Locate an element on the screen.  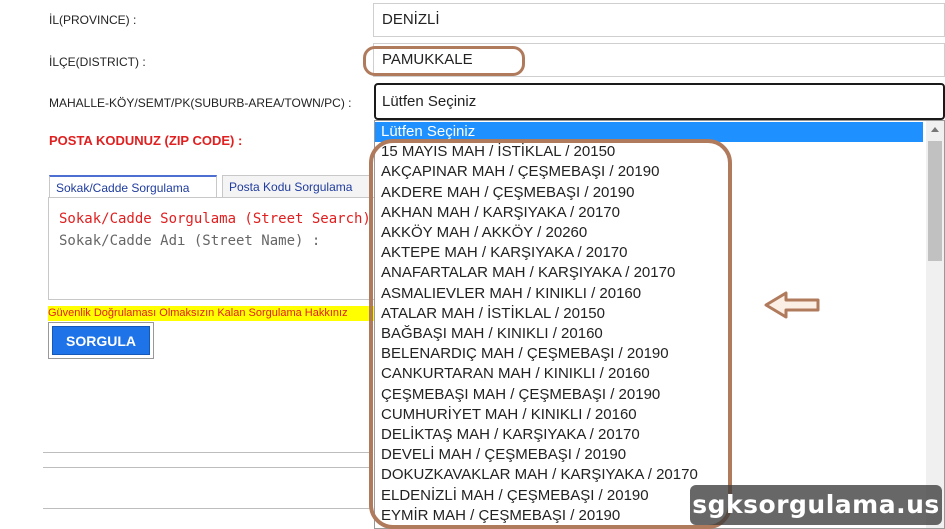
search-button-frame: SORGULA is located at coordinates (101, 340).